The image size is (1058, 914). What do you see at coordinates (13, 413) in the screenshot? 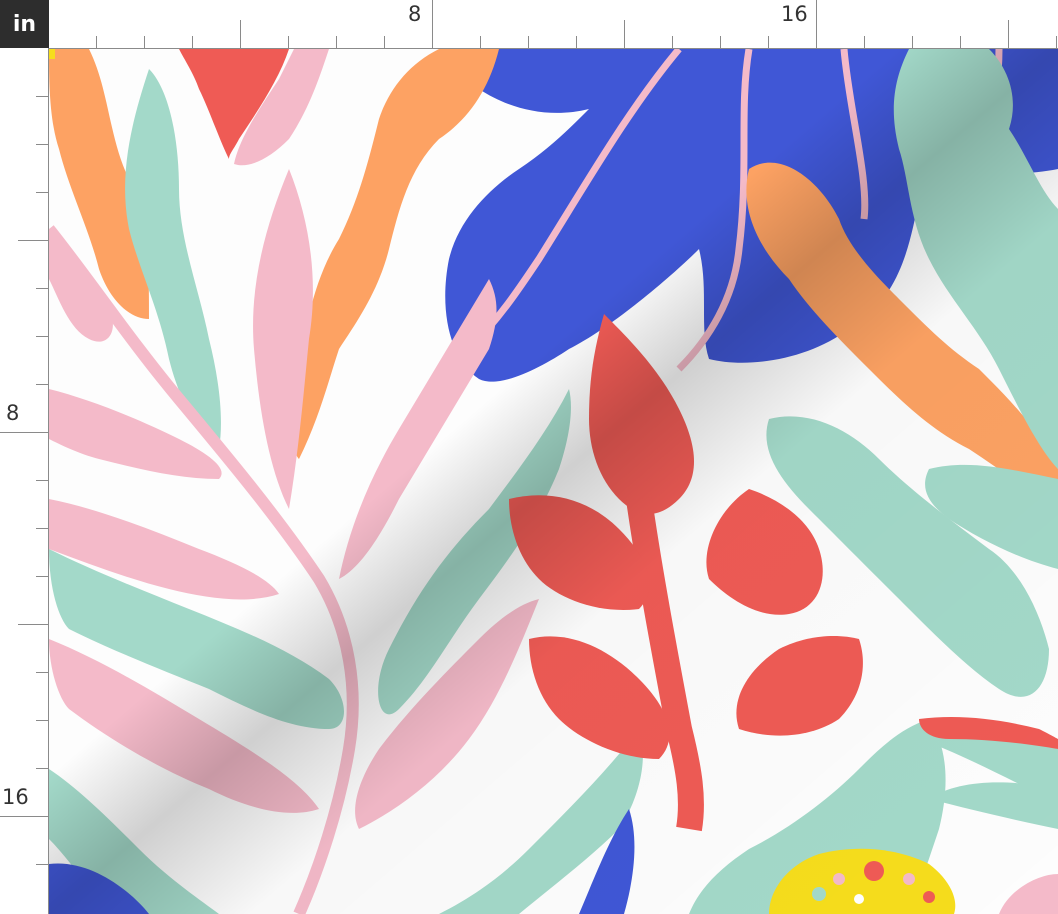
I see `ruler-label-8-left: 8` at bounding box center [13, 413].